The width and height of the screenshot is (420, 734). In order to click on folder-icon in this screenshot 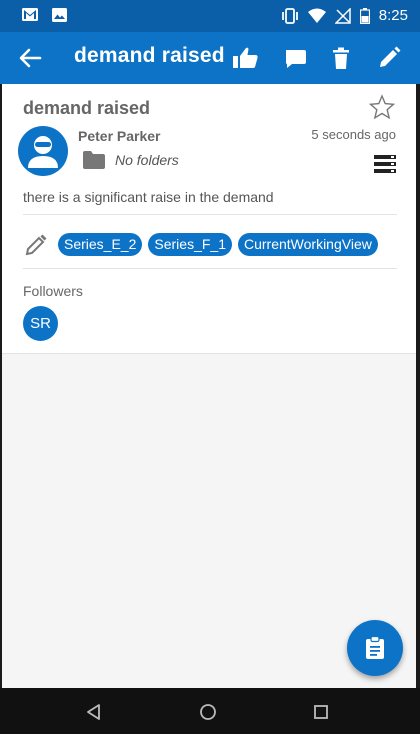, I will do `click(94, 160)`.